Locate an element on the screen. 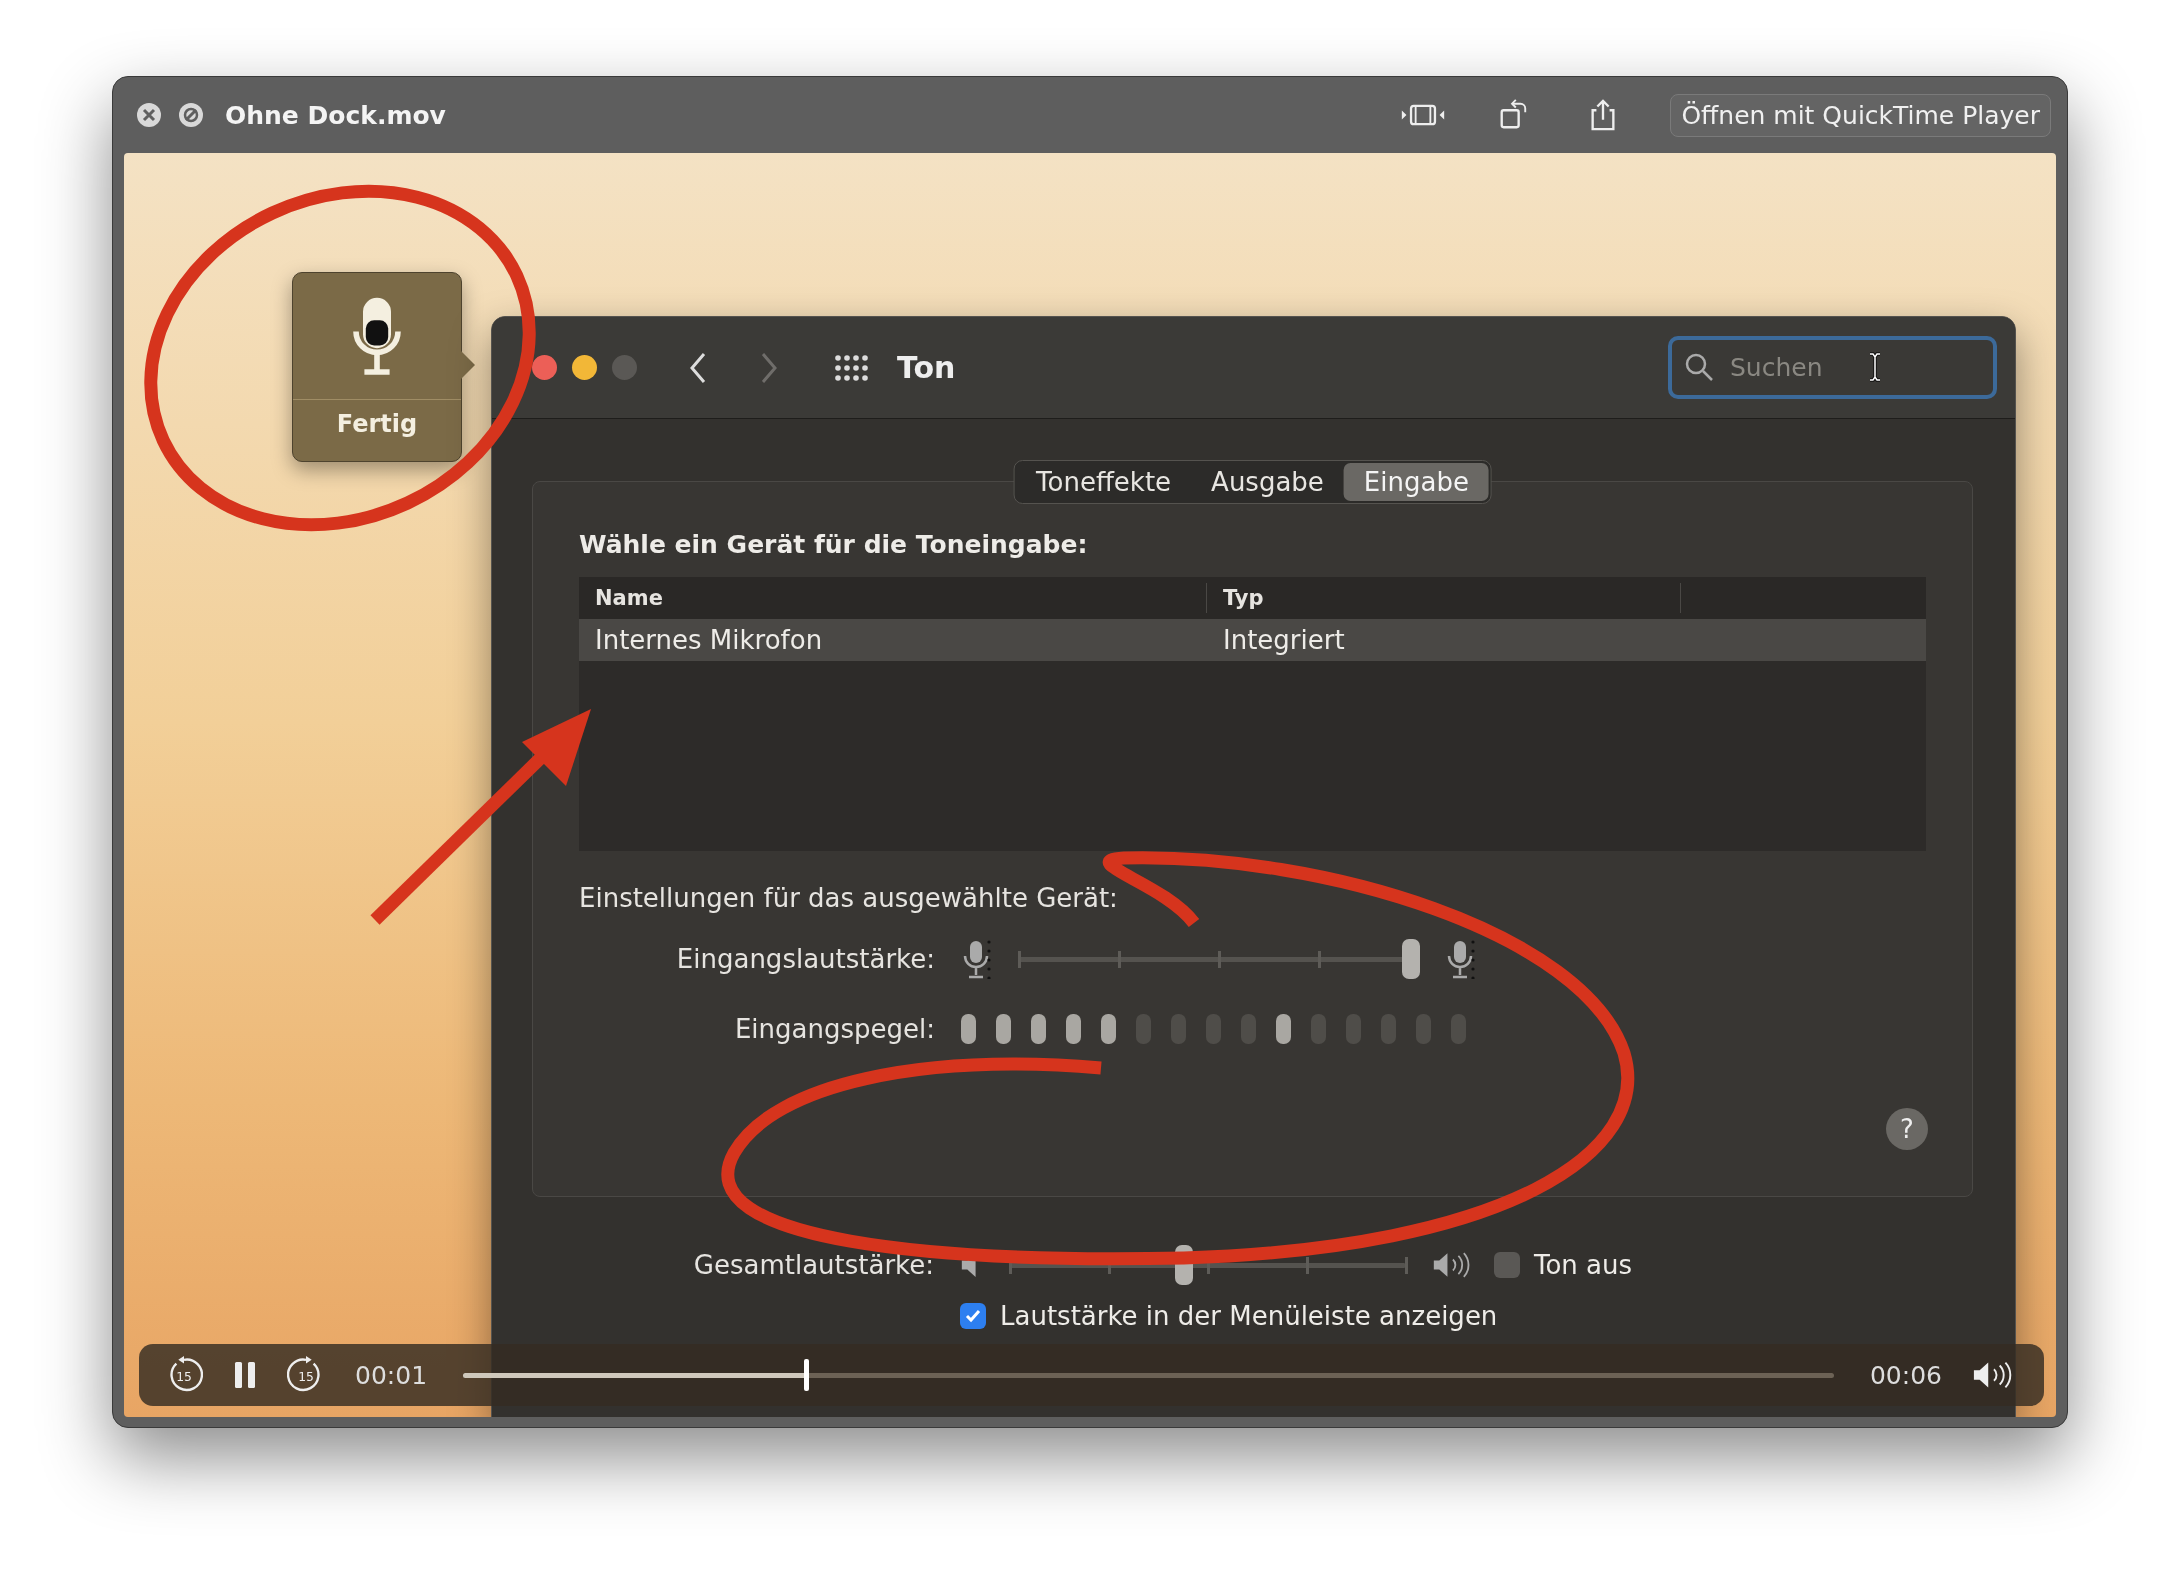 The width and height of the screenshot is (2180, 1576). zoom-icon is located at coordinates (624, 367).